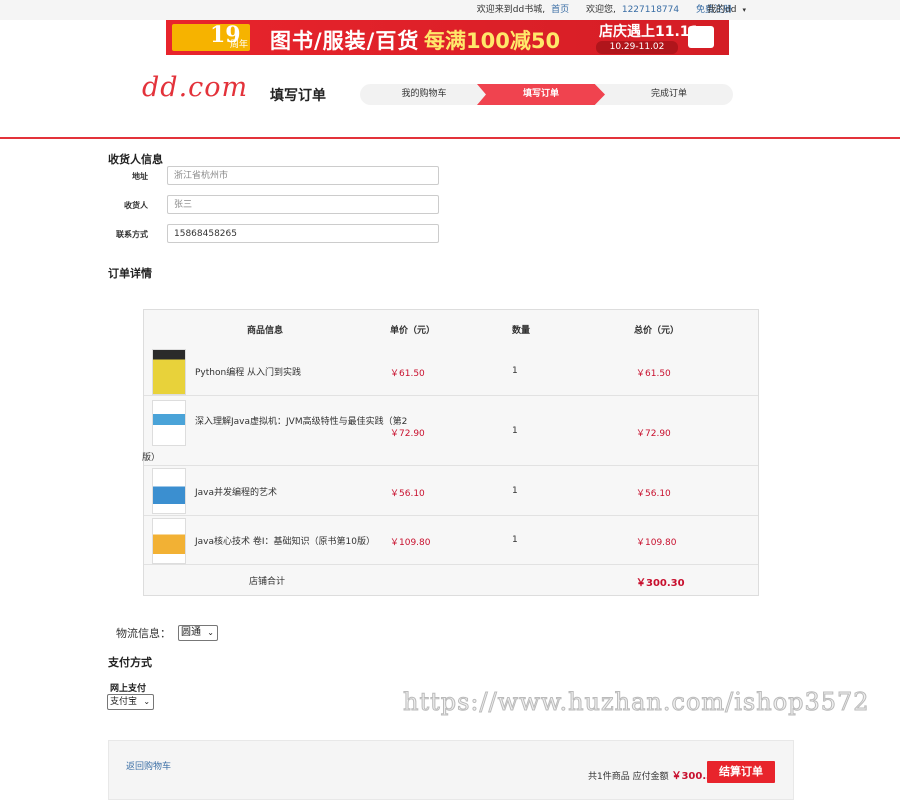 This screenshot has height=800, width=900. Describe the element at coordinates (128, 689) in the screenshot. I see `online-payment-label: 网上支付` at that location.